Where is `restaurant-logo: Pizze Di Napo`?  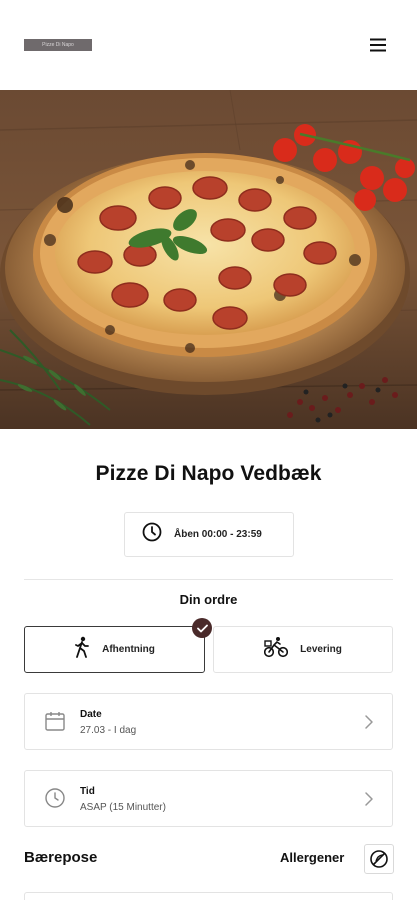 restaurant-logo: Pizze Di Napo is located at coordinates (58, 45).